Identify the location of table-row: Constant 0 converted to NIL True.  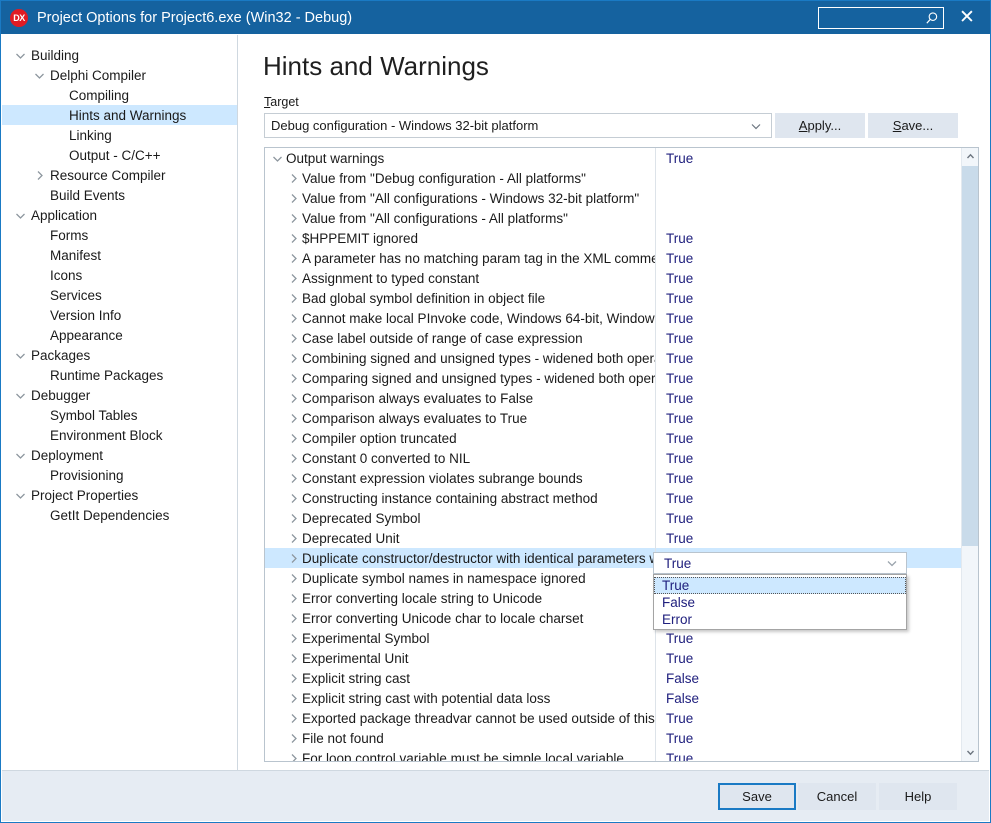
(613, 458).